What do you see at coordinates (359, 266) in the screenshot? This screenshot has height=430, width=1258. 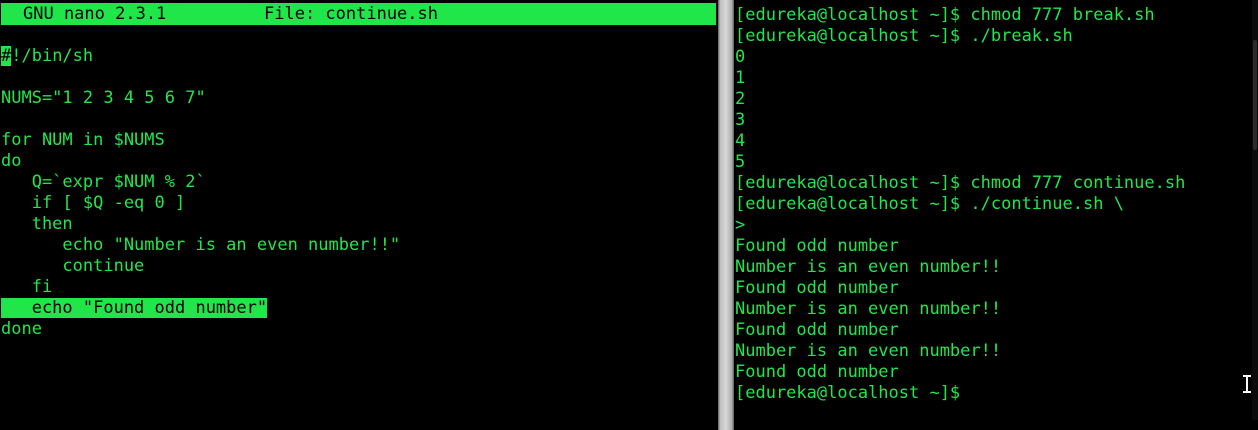 I see `code-line: continue` at bounding box center [359, 266].